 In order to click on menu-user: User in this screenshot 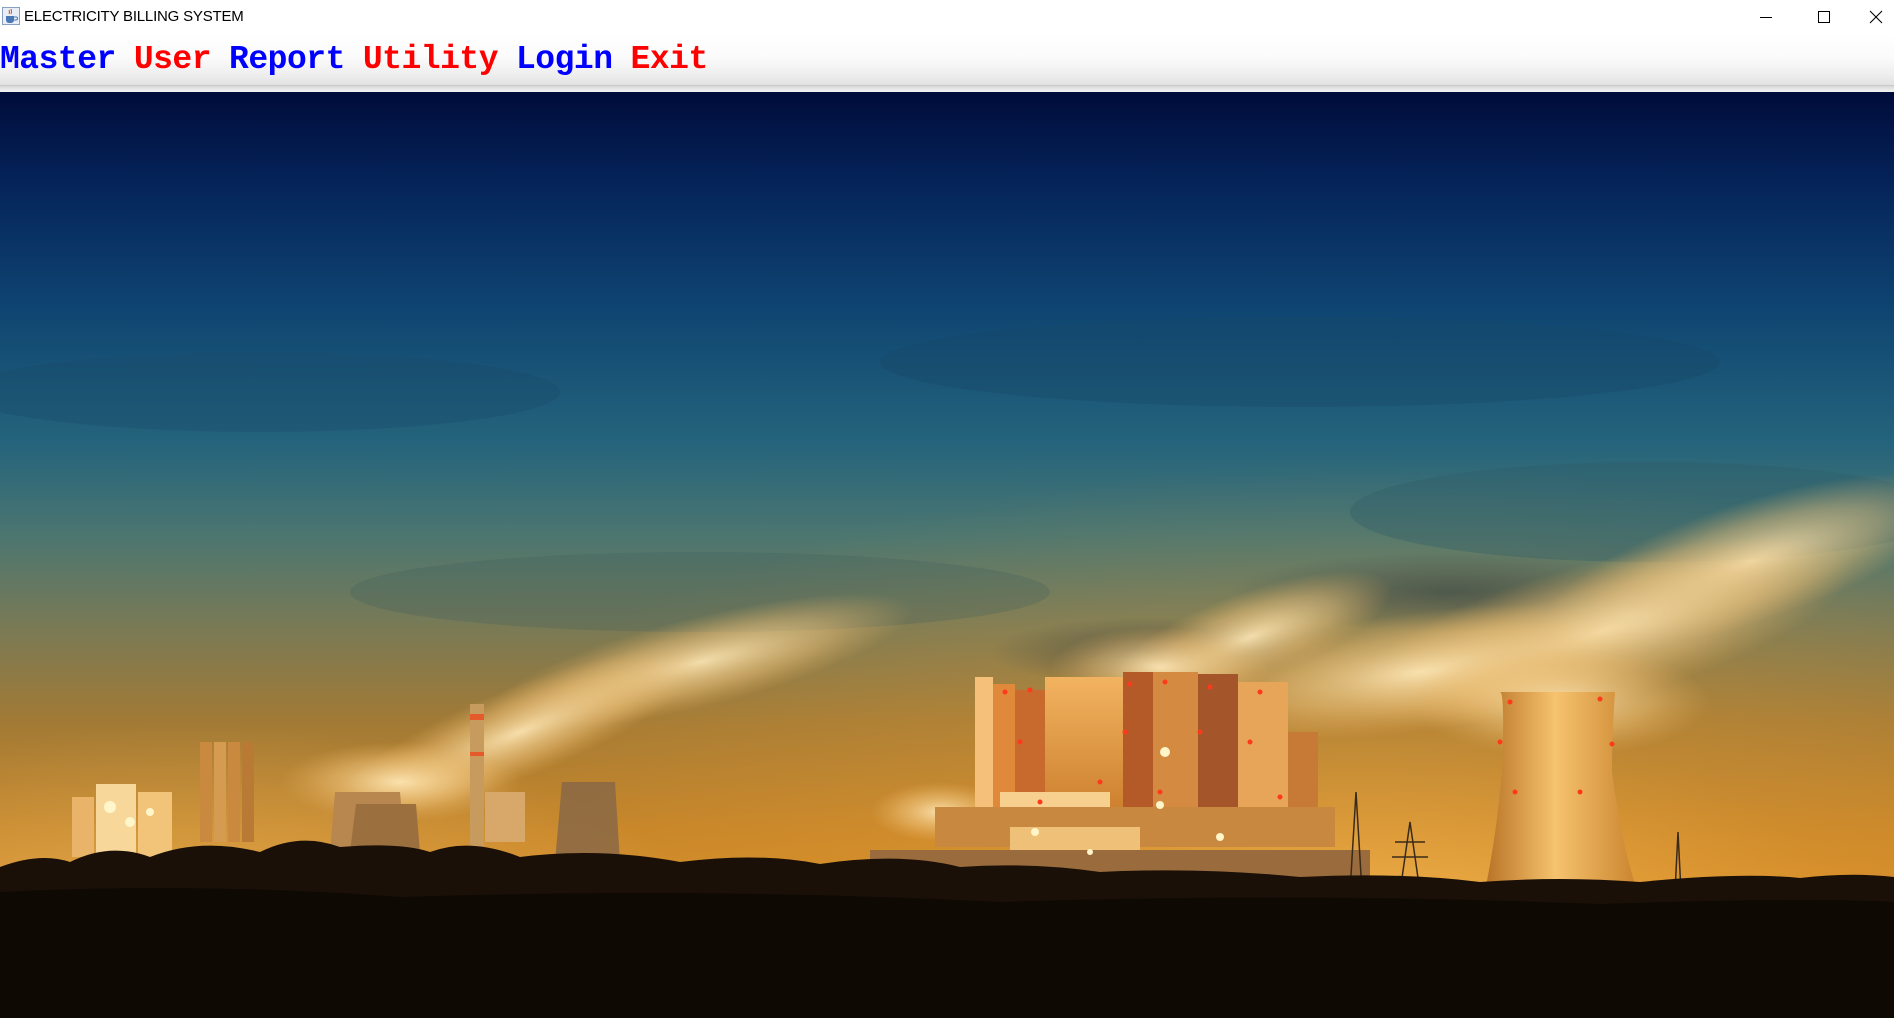, I will do `click(173, 60)`.